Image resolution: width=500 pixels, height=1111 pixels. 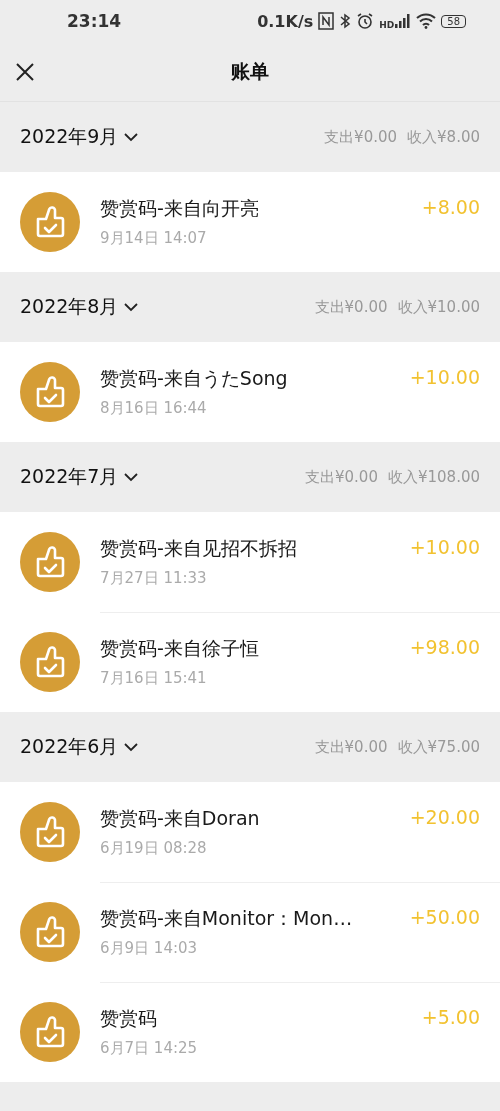 I want to click on signal-icon, so click(x=403, y=21).